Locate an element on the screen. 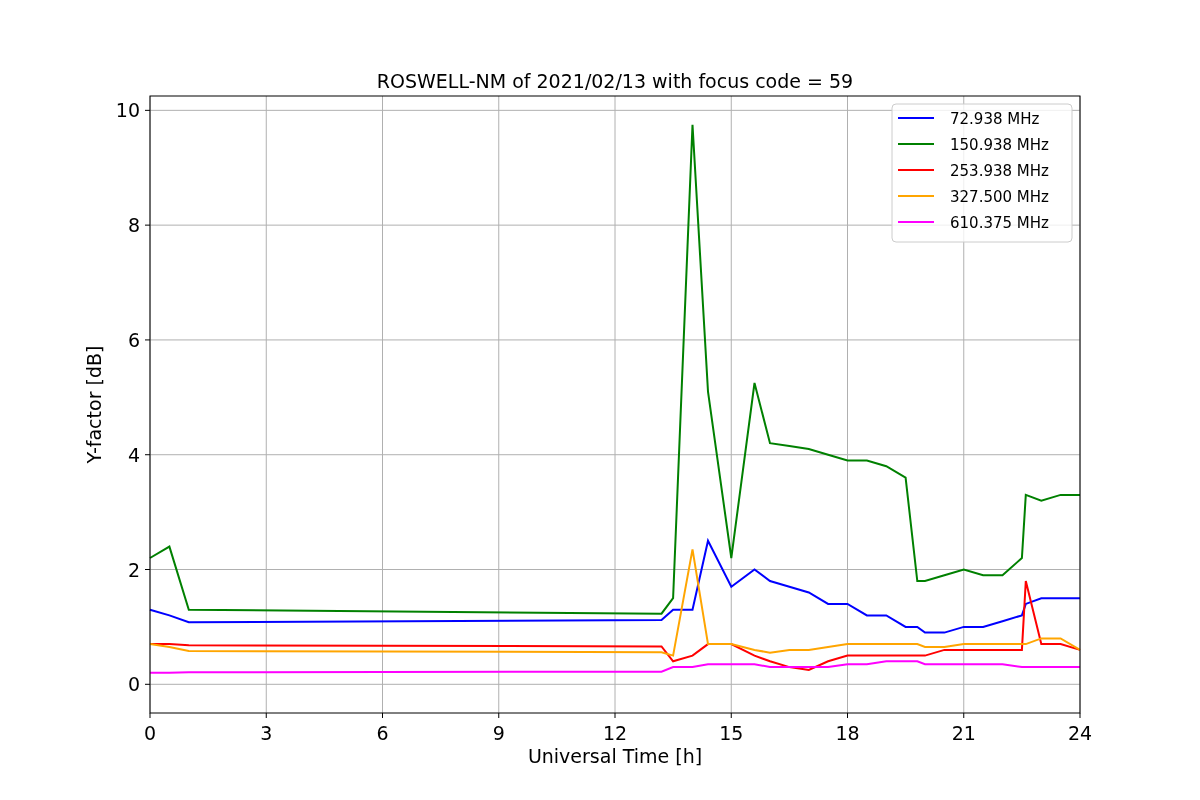 This screenshot has height=800, width=1200. chart-title: ROSWELL-NM of 2021/02/13 with focus code = 59 is located at coordinates (615, 81).